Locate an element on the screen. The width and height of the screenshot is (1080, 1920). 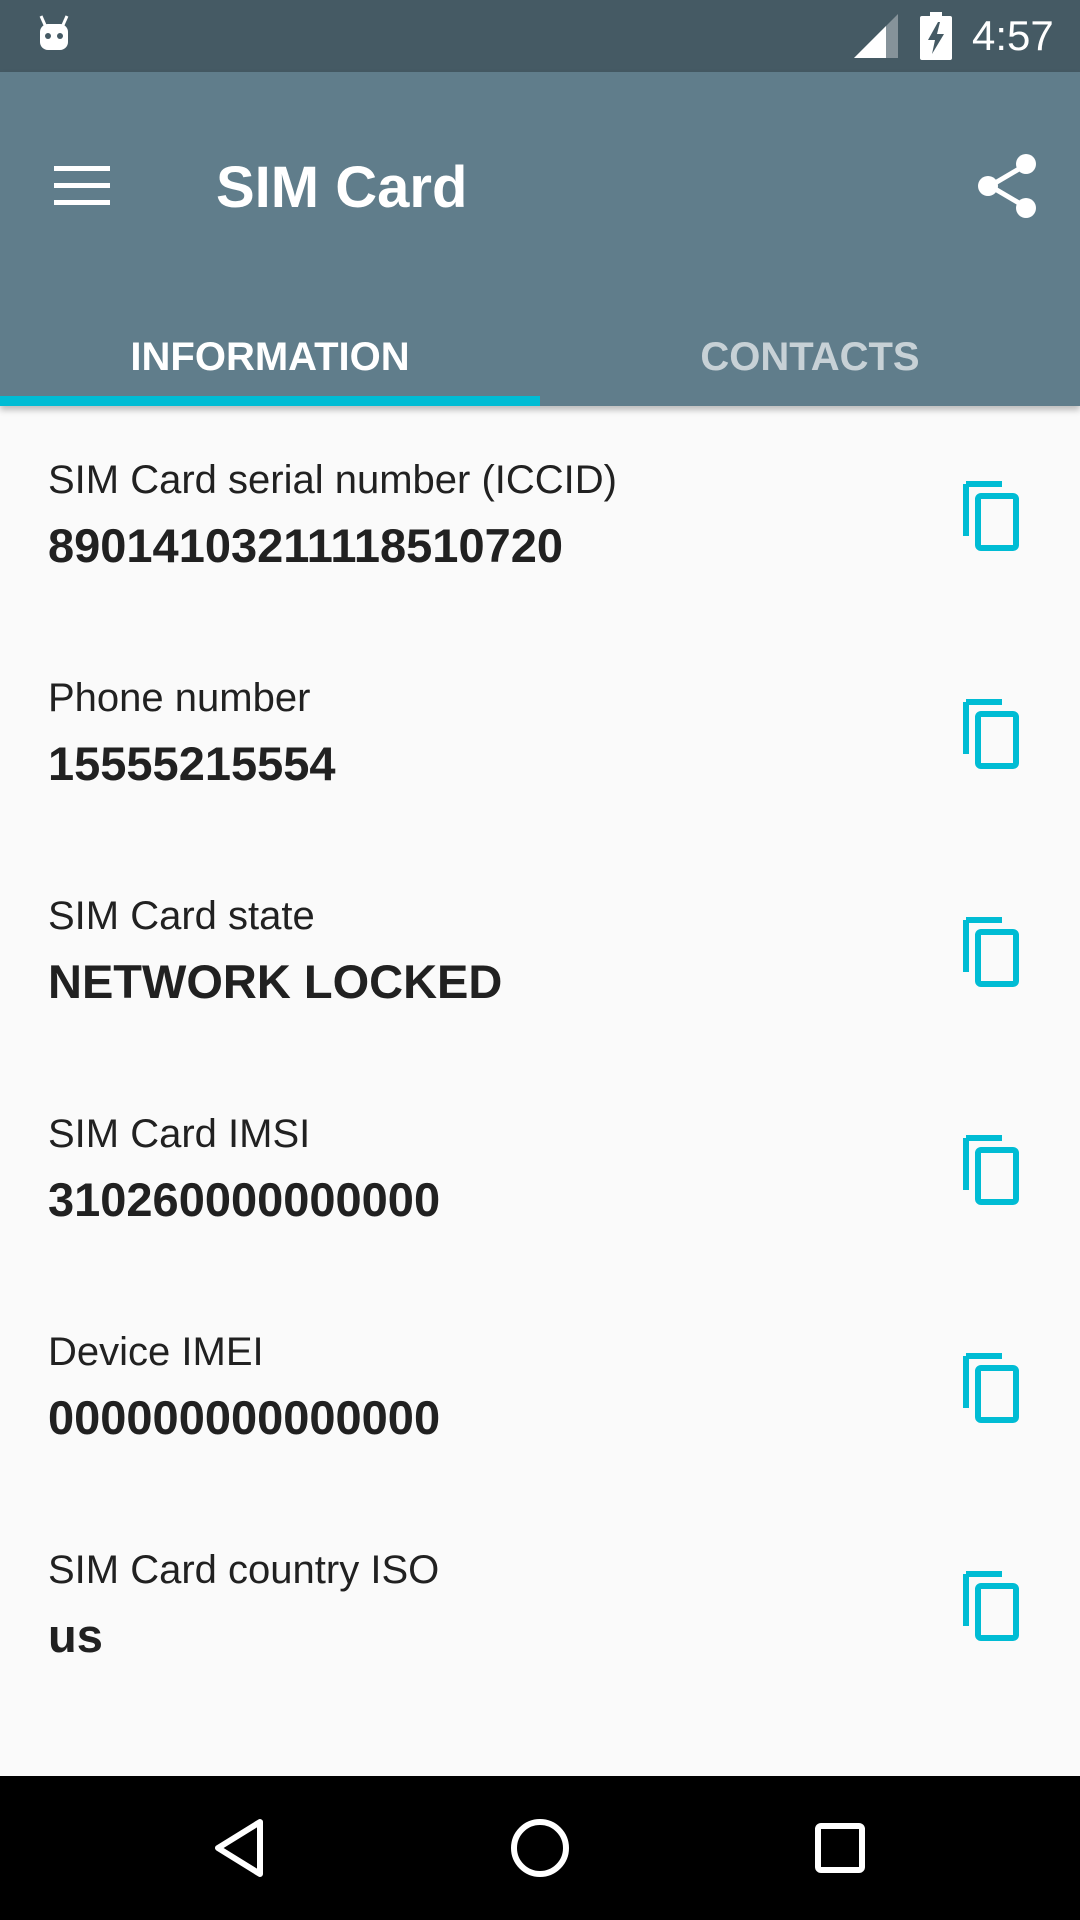
status-time: 4:57 is located at coordinates (1013, 35).